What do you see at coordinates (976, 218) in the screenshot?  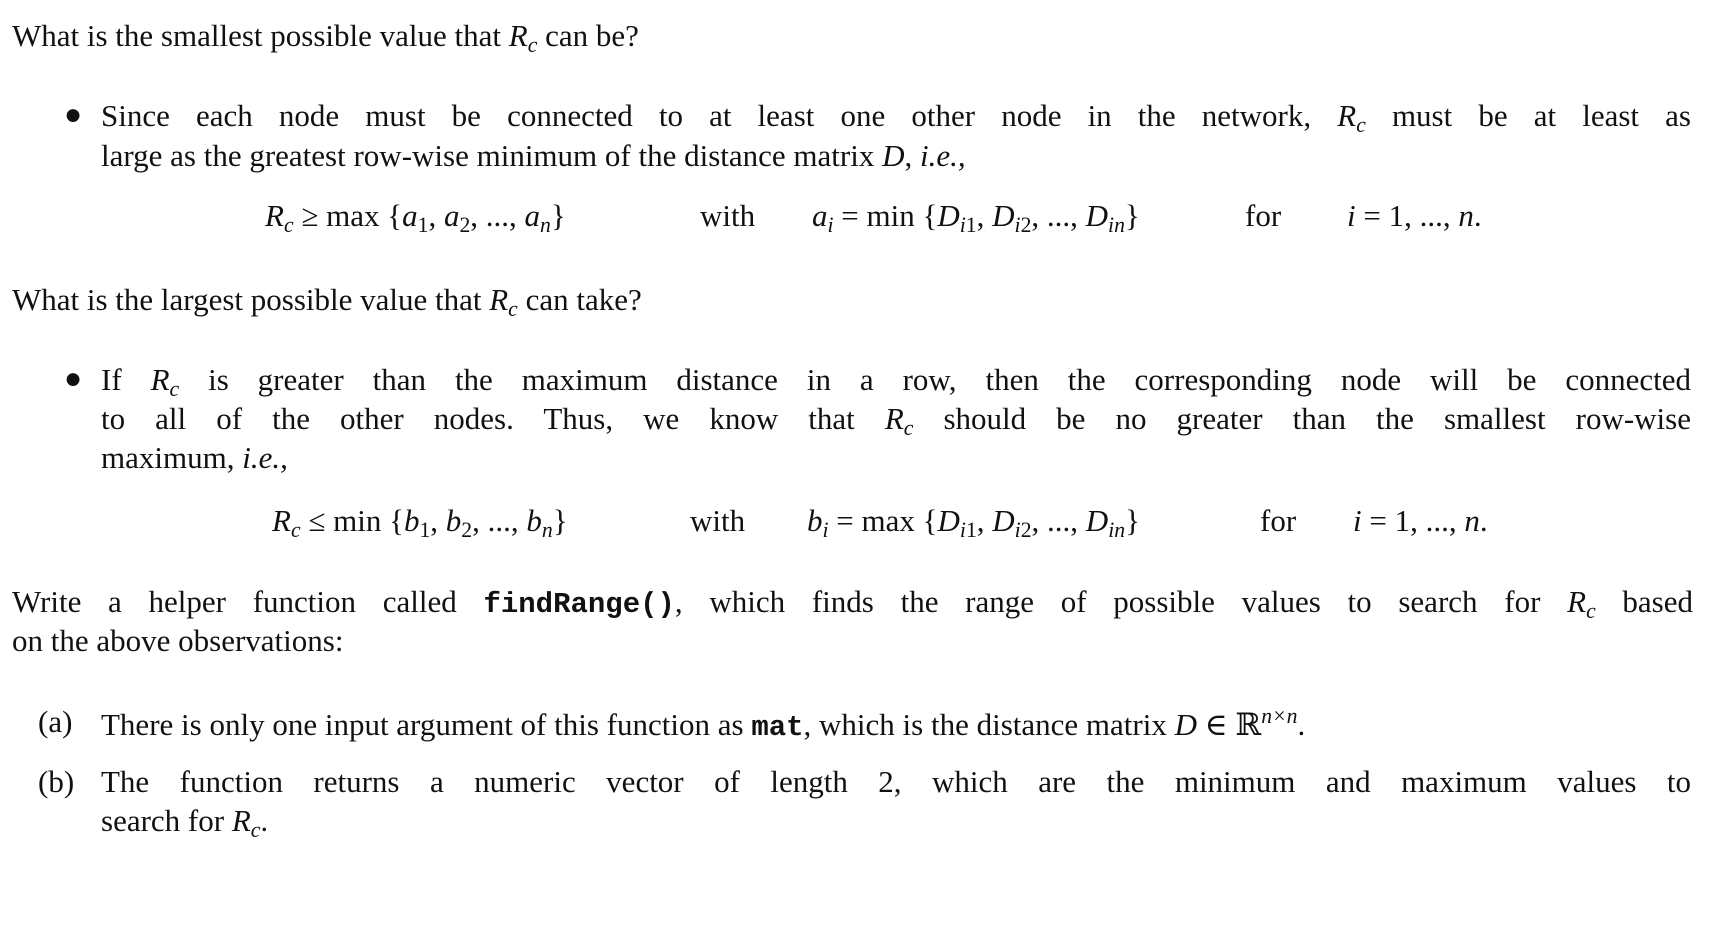 I see `equation-ai-definition: ai = min {Di1, Di2, ..., Din}` at bounding box center [976, 218].